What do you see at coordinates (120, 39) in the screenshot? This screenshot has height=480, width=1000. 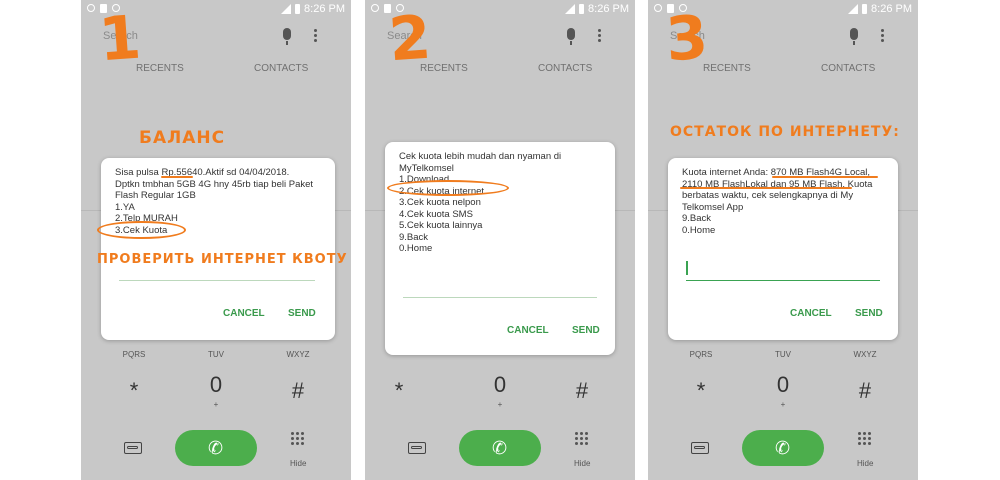 I see `step-number: 1` at bounding box center [120, 39].